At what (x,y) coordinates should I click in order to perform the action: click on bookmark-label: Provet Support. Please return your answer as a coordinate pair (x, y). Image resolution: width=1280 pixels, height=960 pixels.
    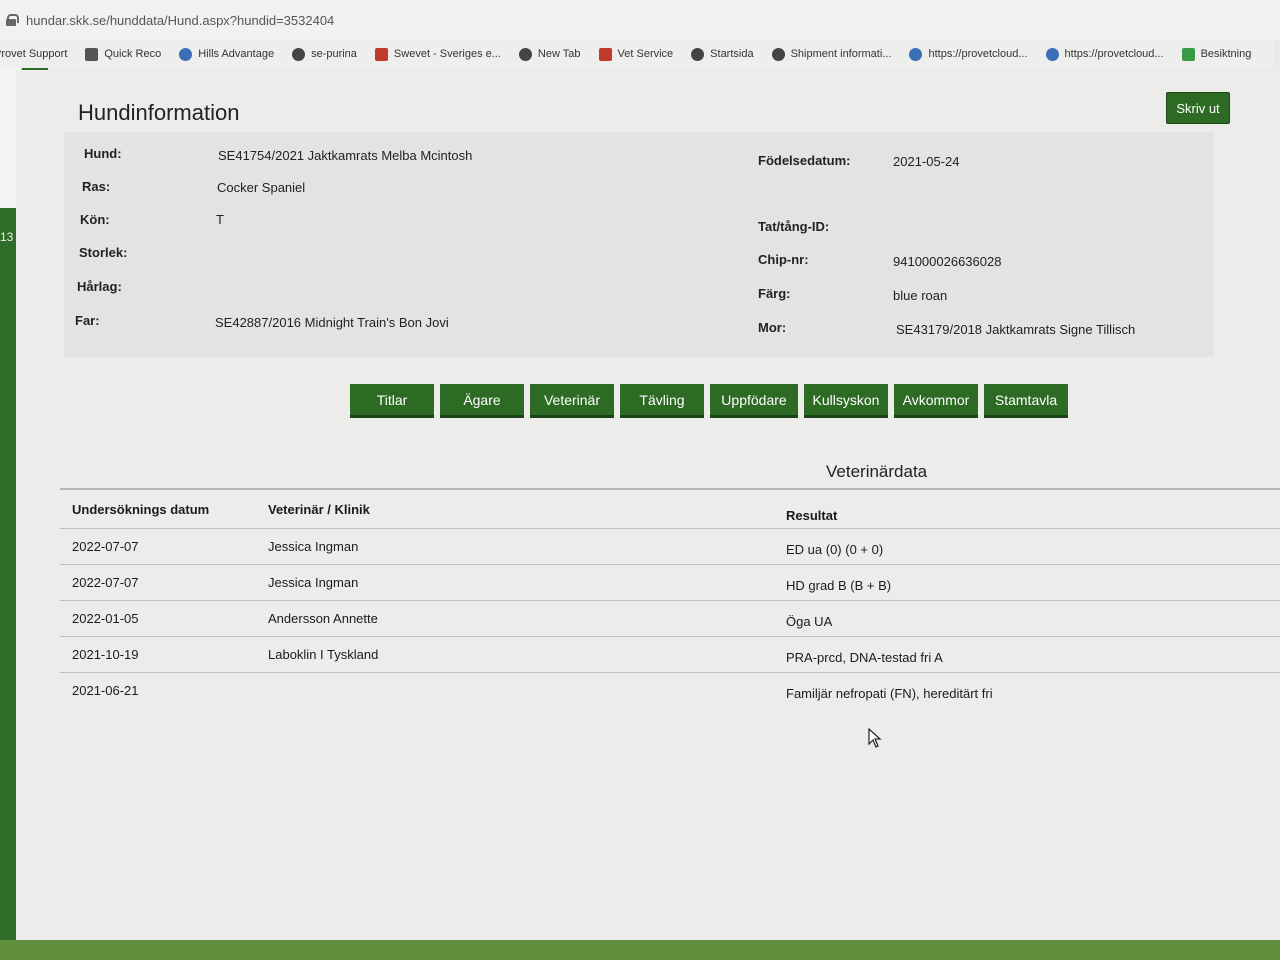
    Looking at the image, I should click on (34, 54).